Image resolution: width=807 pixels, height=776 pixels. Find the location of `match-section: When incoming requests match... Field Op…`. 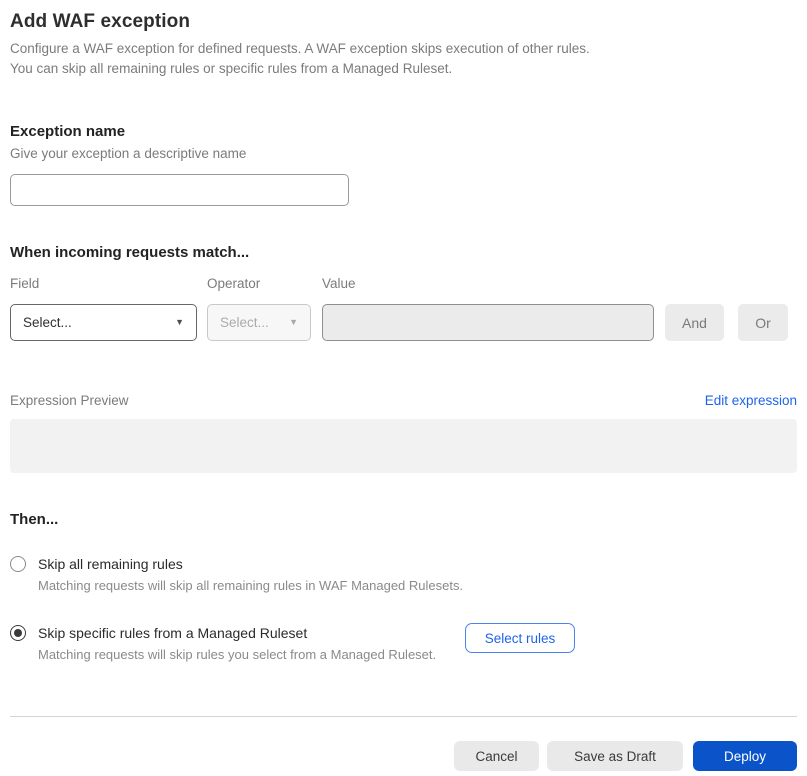

match-section: When incoming requests match... Field Op… is located at coordinates (403, 292).